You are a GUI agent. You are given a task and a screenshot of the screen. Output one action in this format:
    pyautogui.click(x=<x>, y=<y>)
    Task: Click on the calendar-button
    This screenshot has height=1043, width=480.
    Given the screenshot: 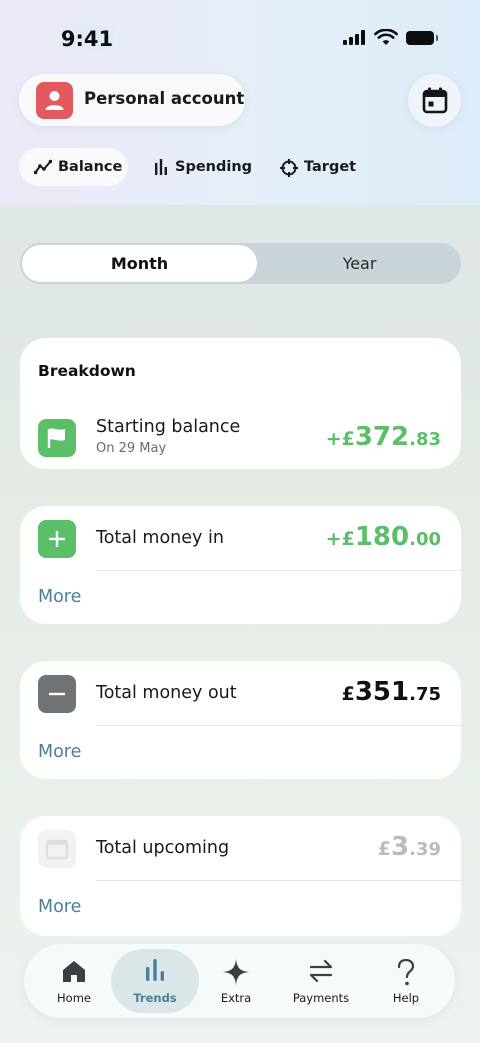 What is the action you would take?
    pyautogui.click(x=434, y=100)
    